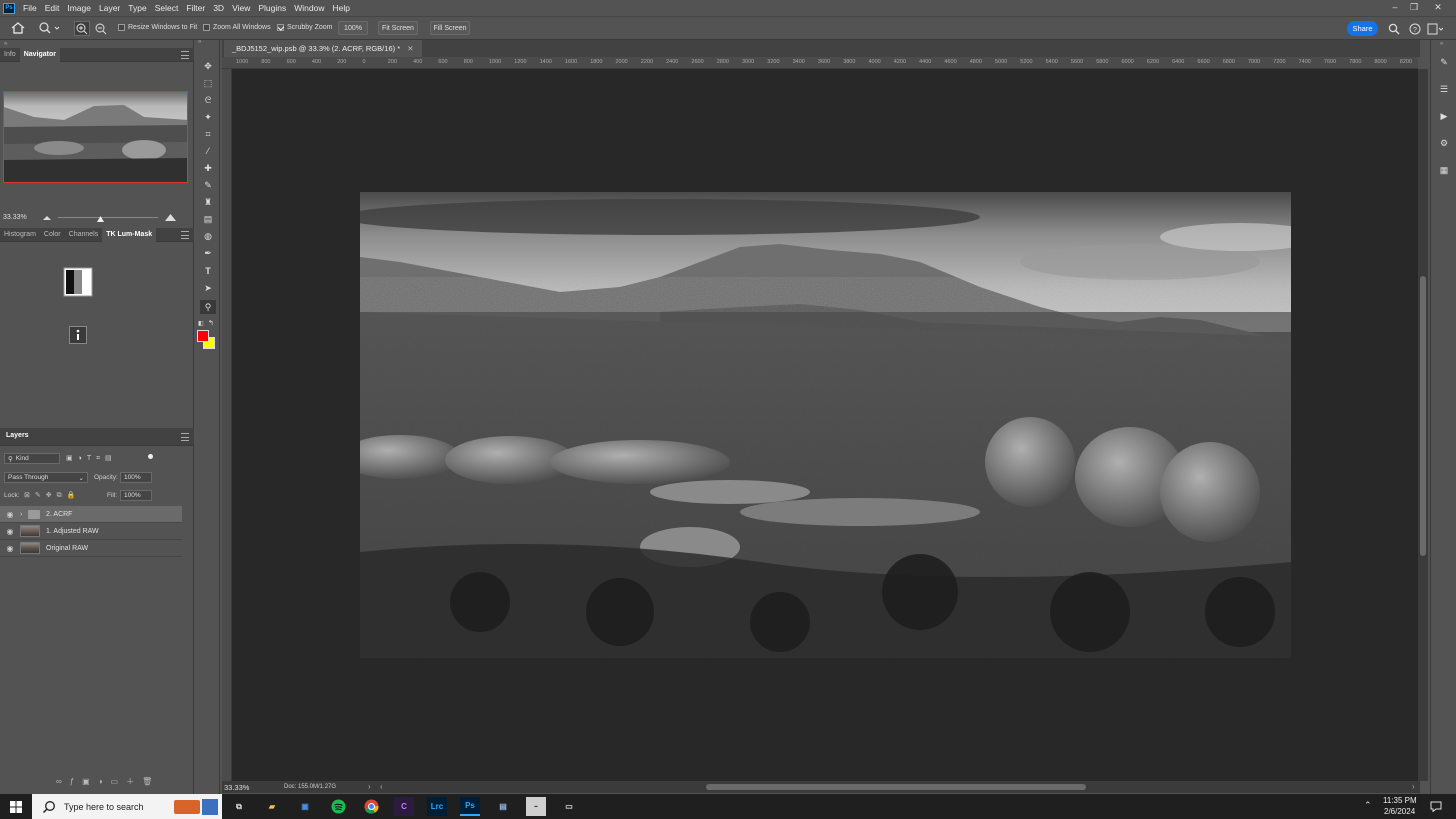  Describe the element at coordinates (227, 425) in the screenshot. I see `vertical-ruler` at that location.